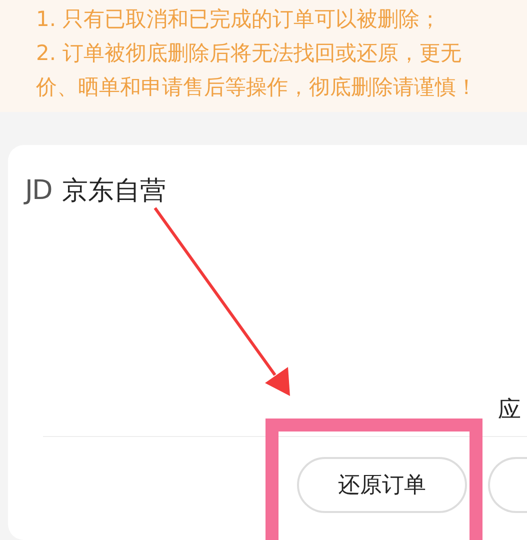 The width and height of the screenshot is (527, 540). Describe the element at coordinates (38, 190) in the screenshot. I see `shop-logo: JD` at that location.